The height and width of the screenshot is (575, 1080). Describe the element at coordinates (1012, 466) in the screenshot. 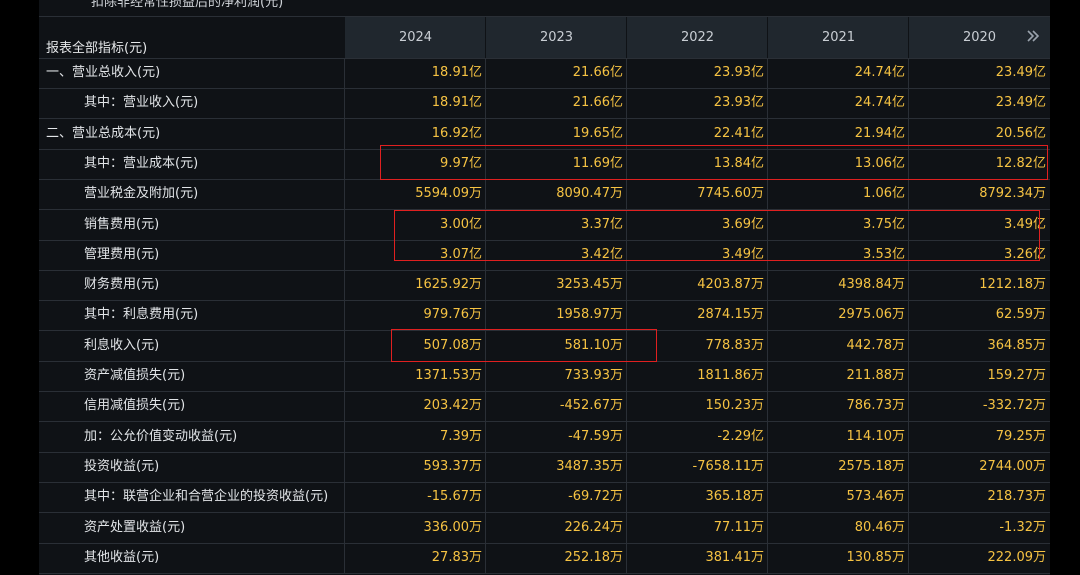

I see `cell-value: 2744.00万` at that location.